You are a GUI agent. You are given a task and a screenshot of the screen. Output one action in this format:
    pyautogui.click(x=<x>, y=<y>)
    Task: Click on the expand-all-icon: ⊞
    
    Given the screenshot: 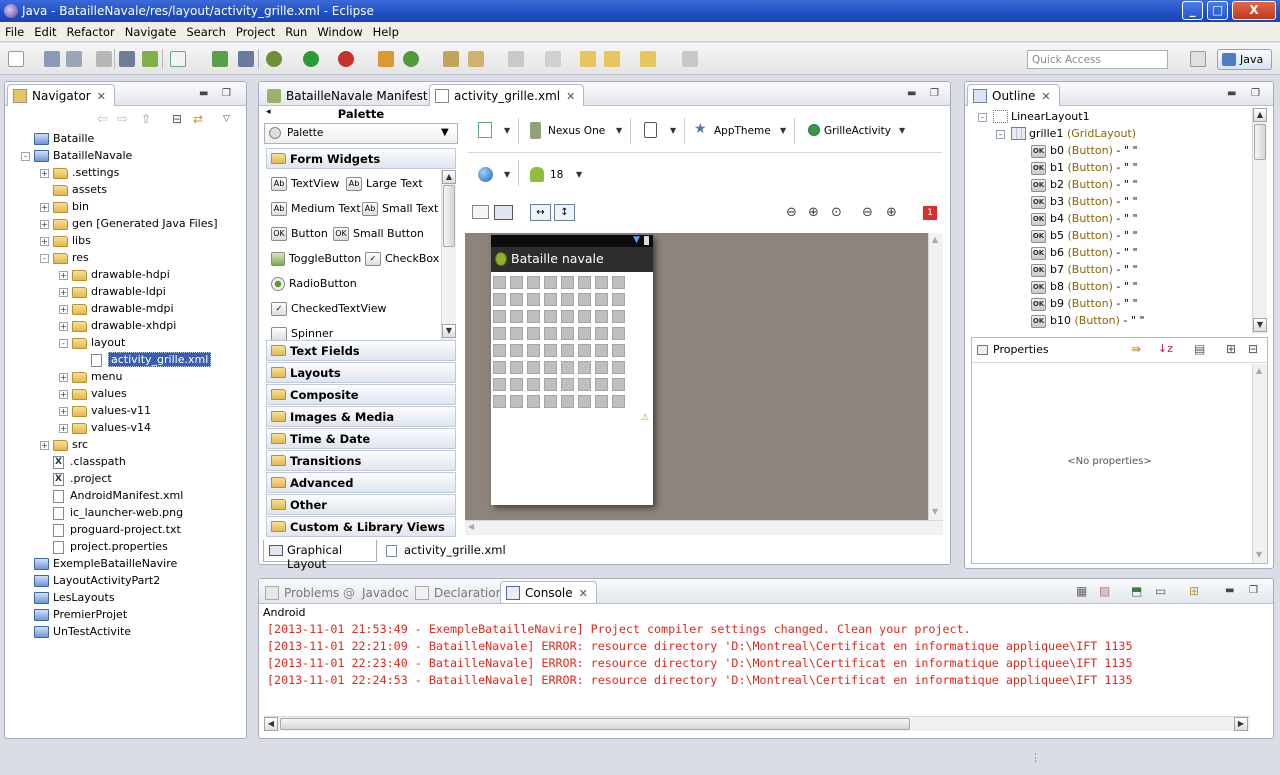 What is the action you would take?
    pyautogui.click(x=1231, y=349)
    